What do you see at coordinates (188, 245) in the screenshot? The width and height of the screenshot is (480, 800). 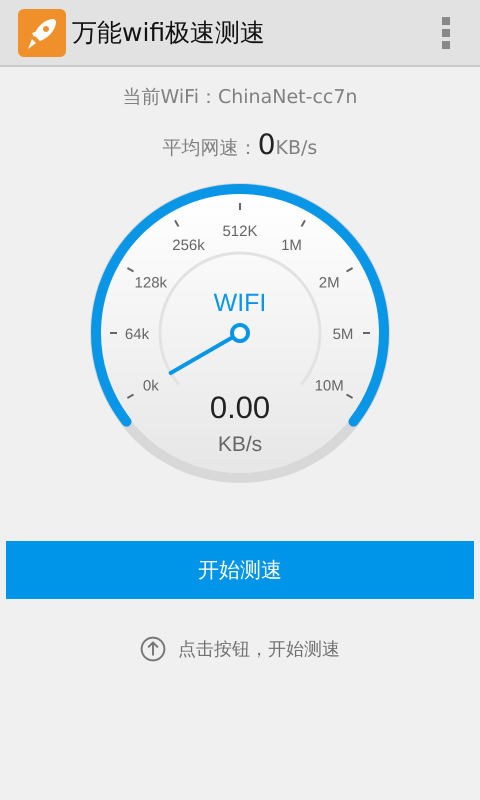 I see `scale-label: 256k` at bounding box center [188, 245].